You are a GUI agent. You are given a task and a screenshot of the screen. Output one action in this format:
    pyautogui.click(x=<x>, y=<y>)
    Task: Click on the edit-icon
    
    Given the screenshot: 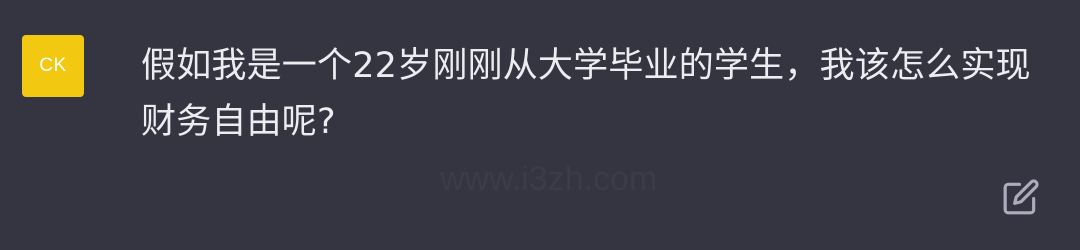 What is the action you would take?
    pyautogui.click(x=1021, y=197)
    